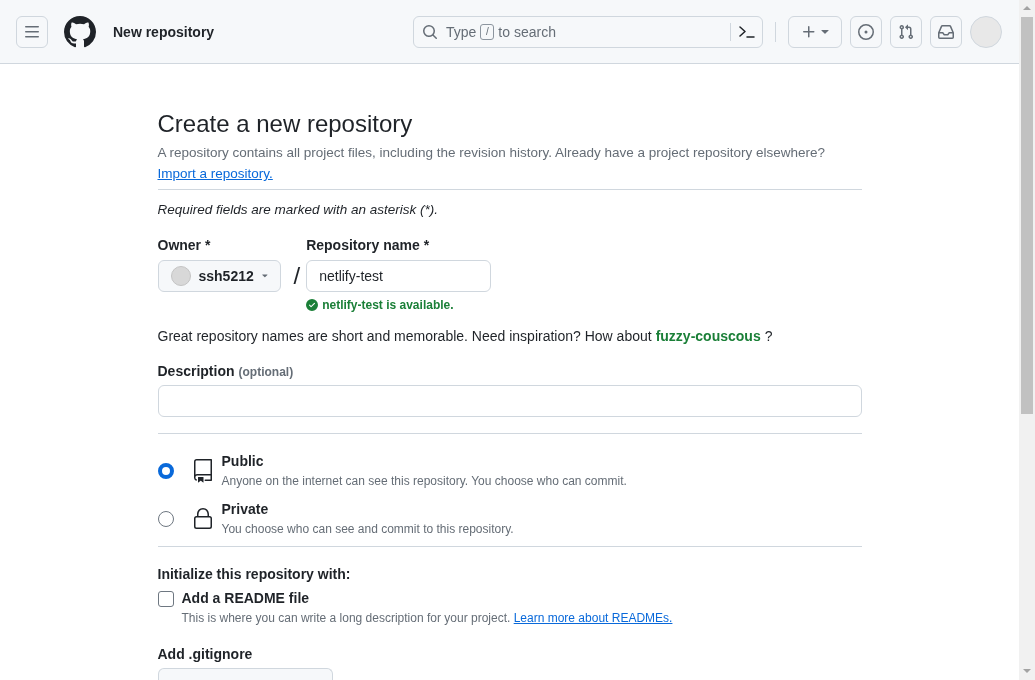 This screenshot has height=680, width=1035. What do you see at coordinates (404, 336) in the screenshot?
I see `suggestion-text: Great repository names are short and memorable. Need inspiration? How about` at bounding box center [404, 336].